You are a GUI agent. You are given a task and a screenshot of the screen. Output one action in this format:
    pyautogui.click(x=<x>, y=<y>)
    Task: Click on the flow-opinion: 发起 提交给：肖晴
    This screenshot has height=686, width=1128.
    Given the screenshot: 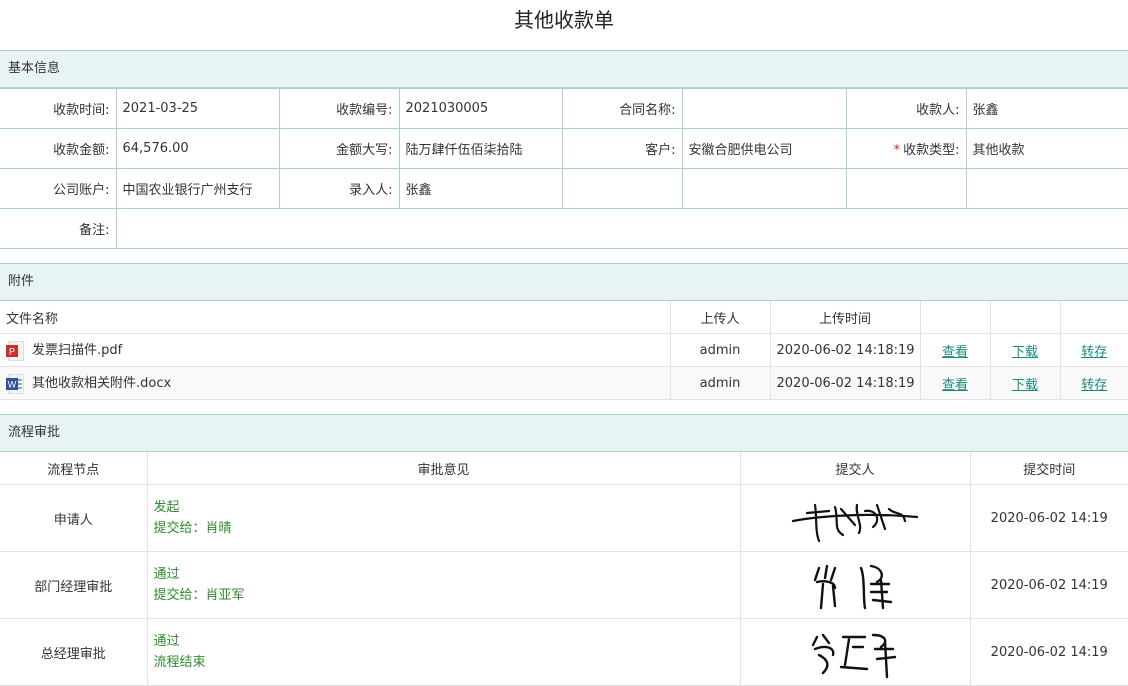 What is the action you would take?
    pyautogui.click(x=443, y=518)
    